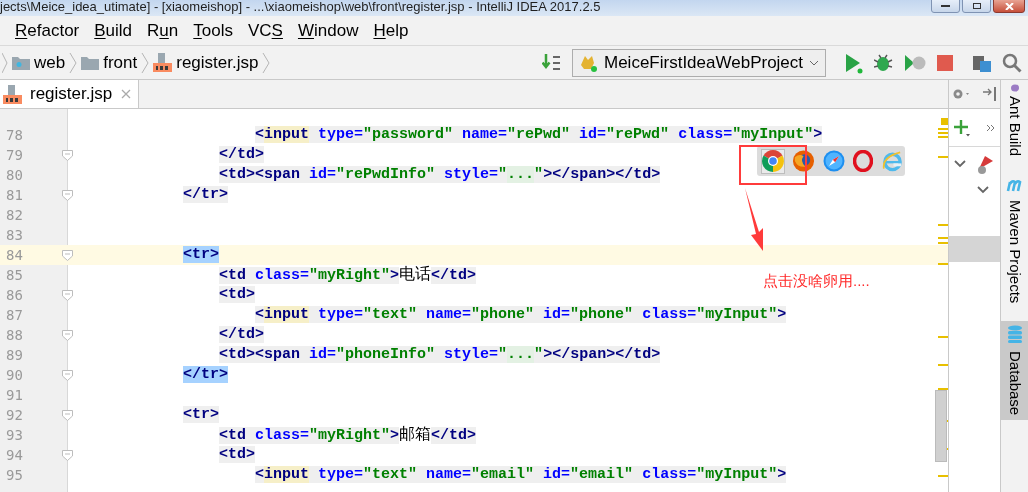 This screenshot has width=1028, height=492. What do you see at coordinates (113, 30) in the screenshot?
I see `menu-item: Build` at bounding box center [113, 30].